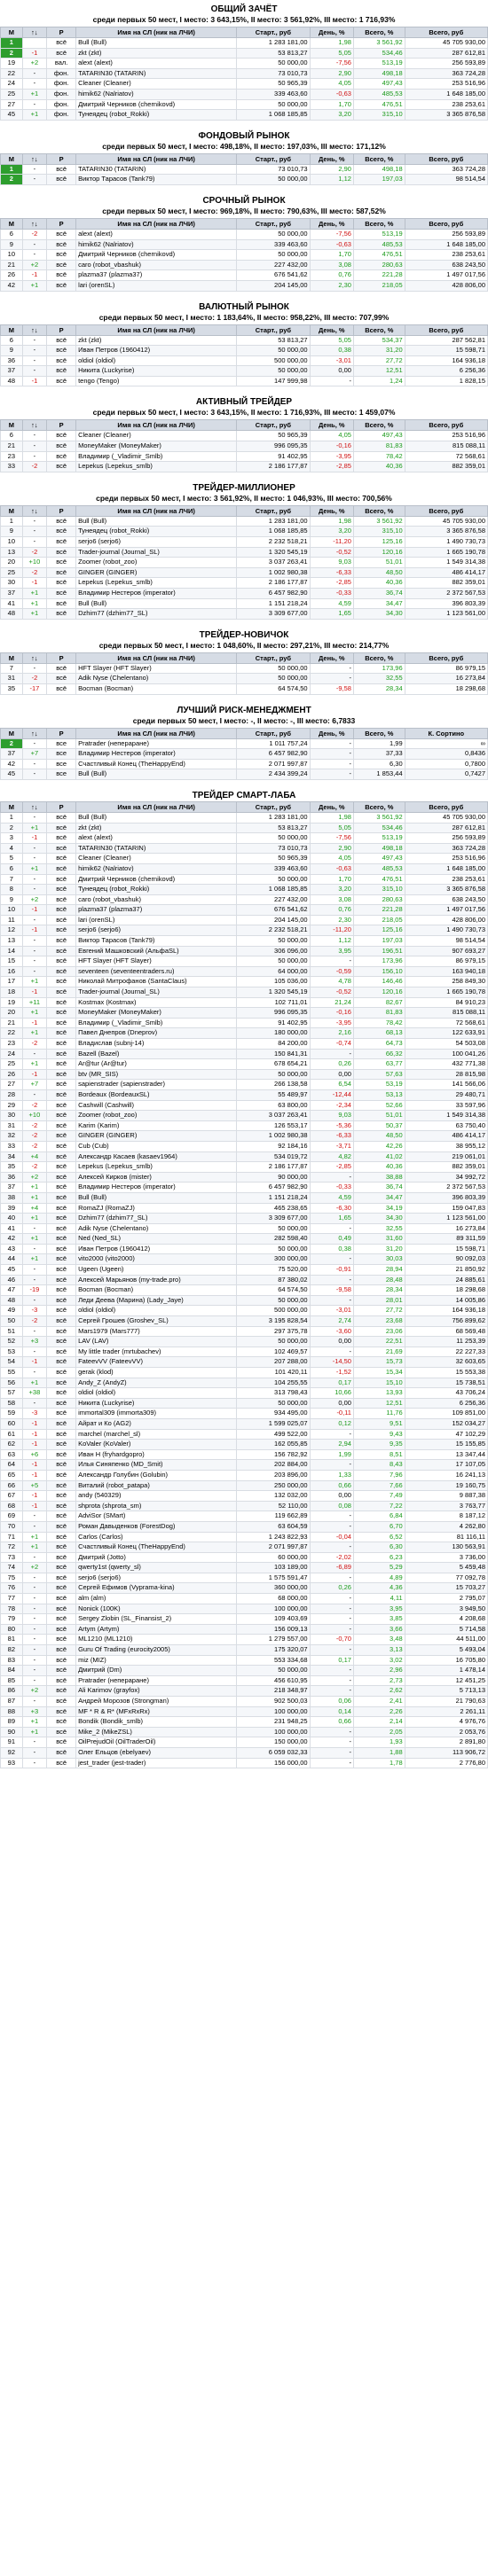 The image size is (488, 2576). What do you see at coordinates (156, 73) in the screenshot?
I see `name-cell: TATARIN30 (TATARIN)` at bounding box center [156, 73].